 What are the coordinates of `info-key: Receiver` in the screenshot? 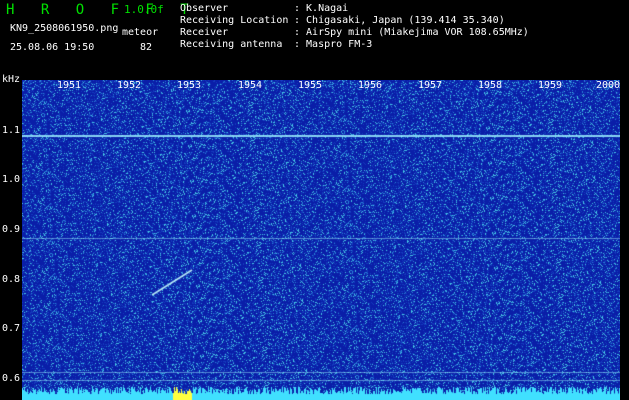 It's located at (204, 32).